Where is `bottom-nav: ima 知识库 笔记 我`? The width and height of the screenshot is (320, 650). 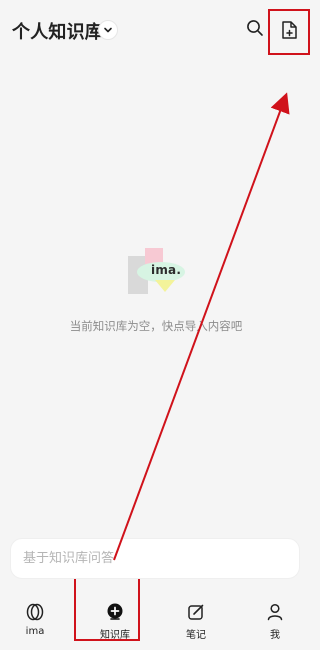
bottom-nav: ima 知识库 笔记 我 is located at coordinates (156, 620).